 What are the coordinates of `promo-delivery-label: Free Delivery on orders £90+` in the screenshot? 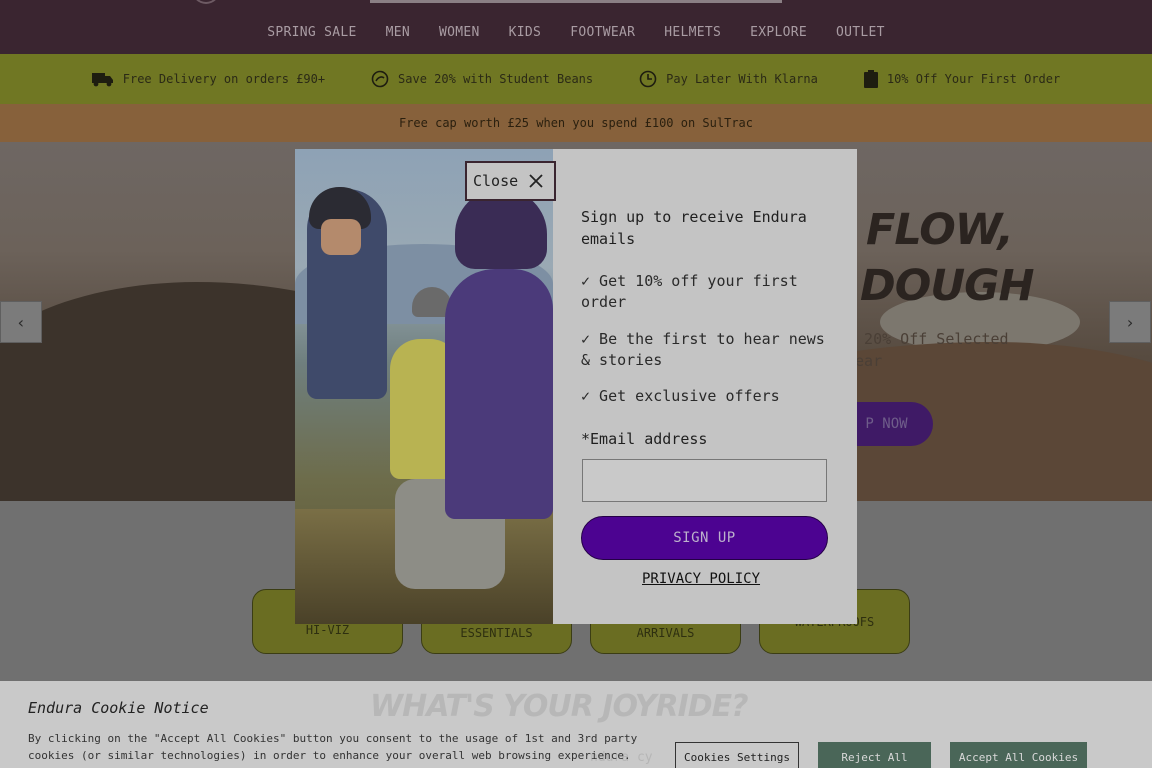 It's located at (224, 79).